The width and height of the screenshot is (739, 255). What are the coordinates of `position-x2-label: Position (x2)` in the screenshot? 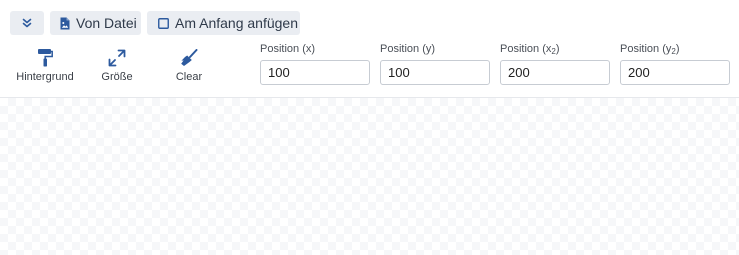 It's located at (530, 49).